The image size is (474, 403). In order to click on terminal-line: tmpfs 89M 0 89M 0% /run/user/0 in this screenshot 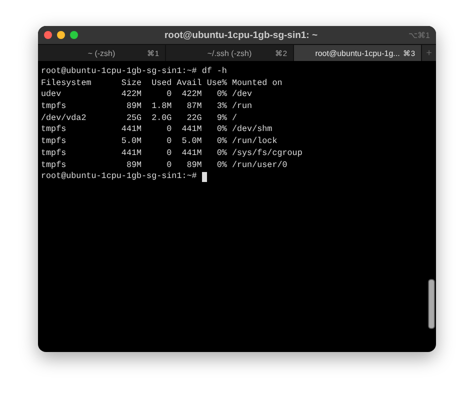, I will do `click(164, 166)`.